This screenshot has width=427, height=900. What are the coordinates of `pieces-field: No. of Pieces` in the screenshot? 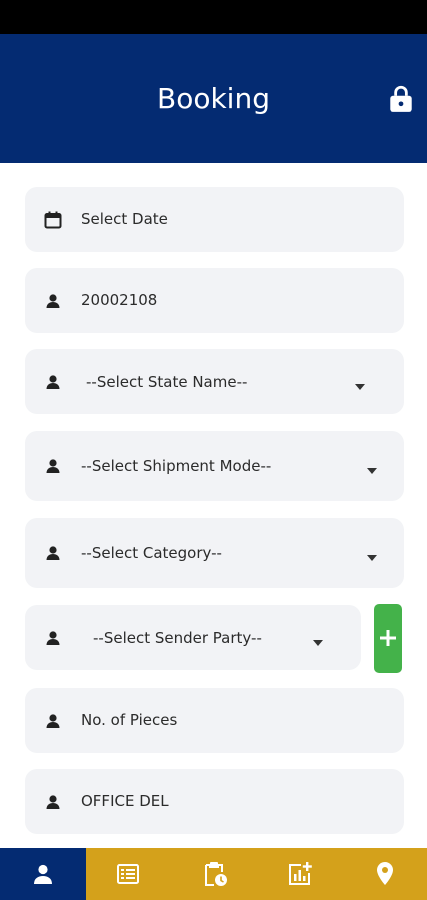 It's located at (214, 720).